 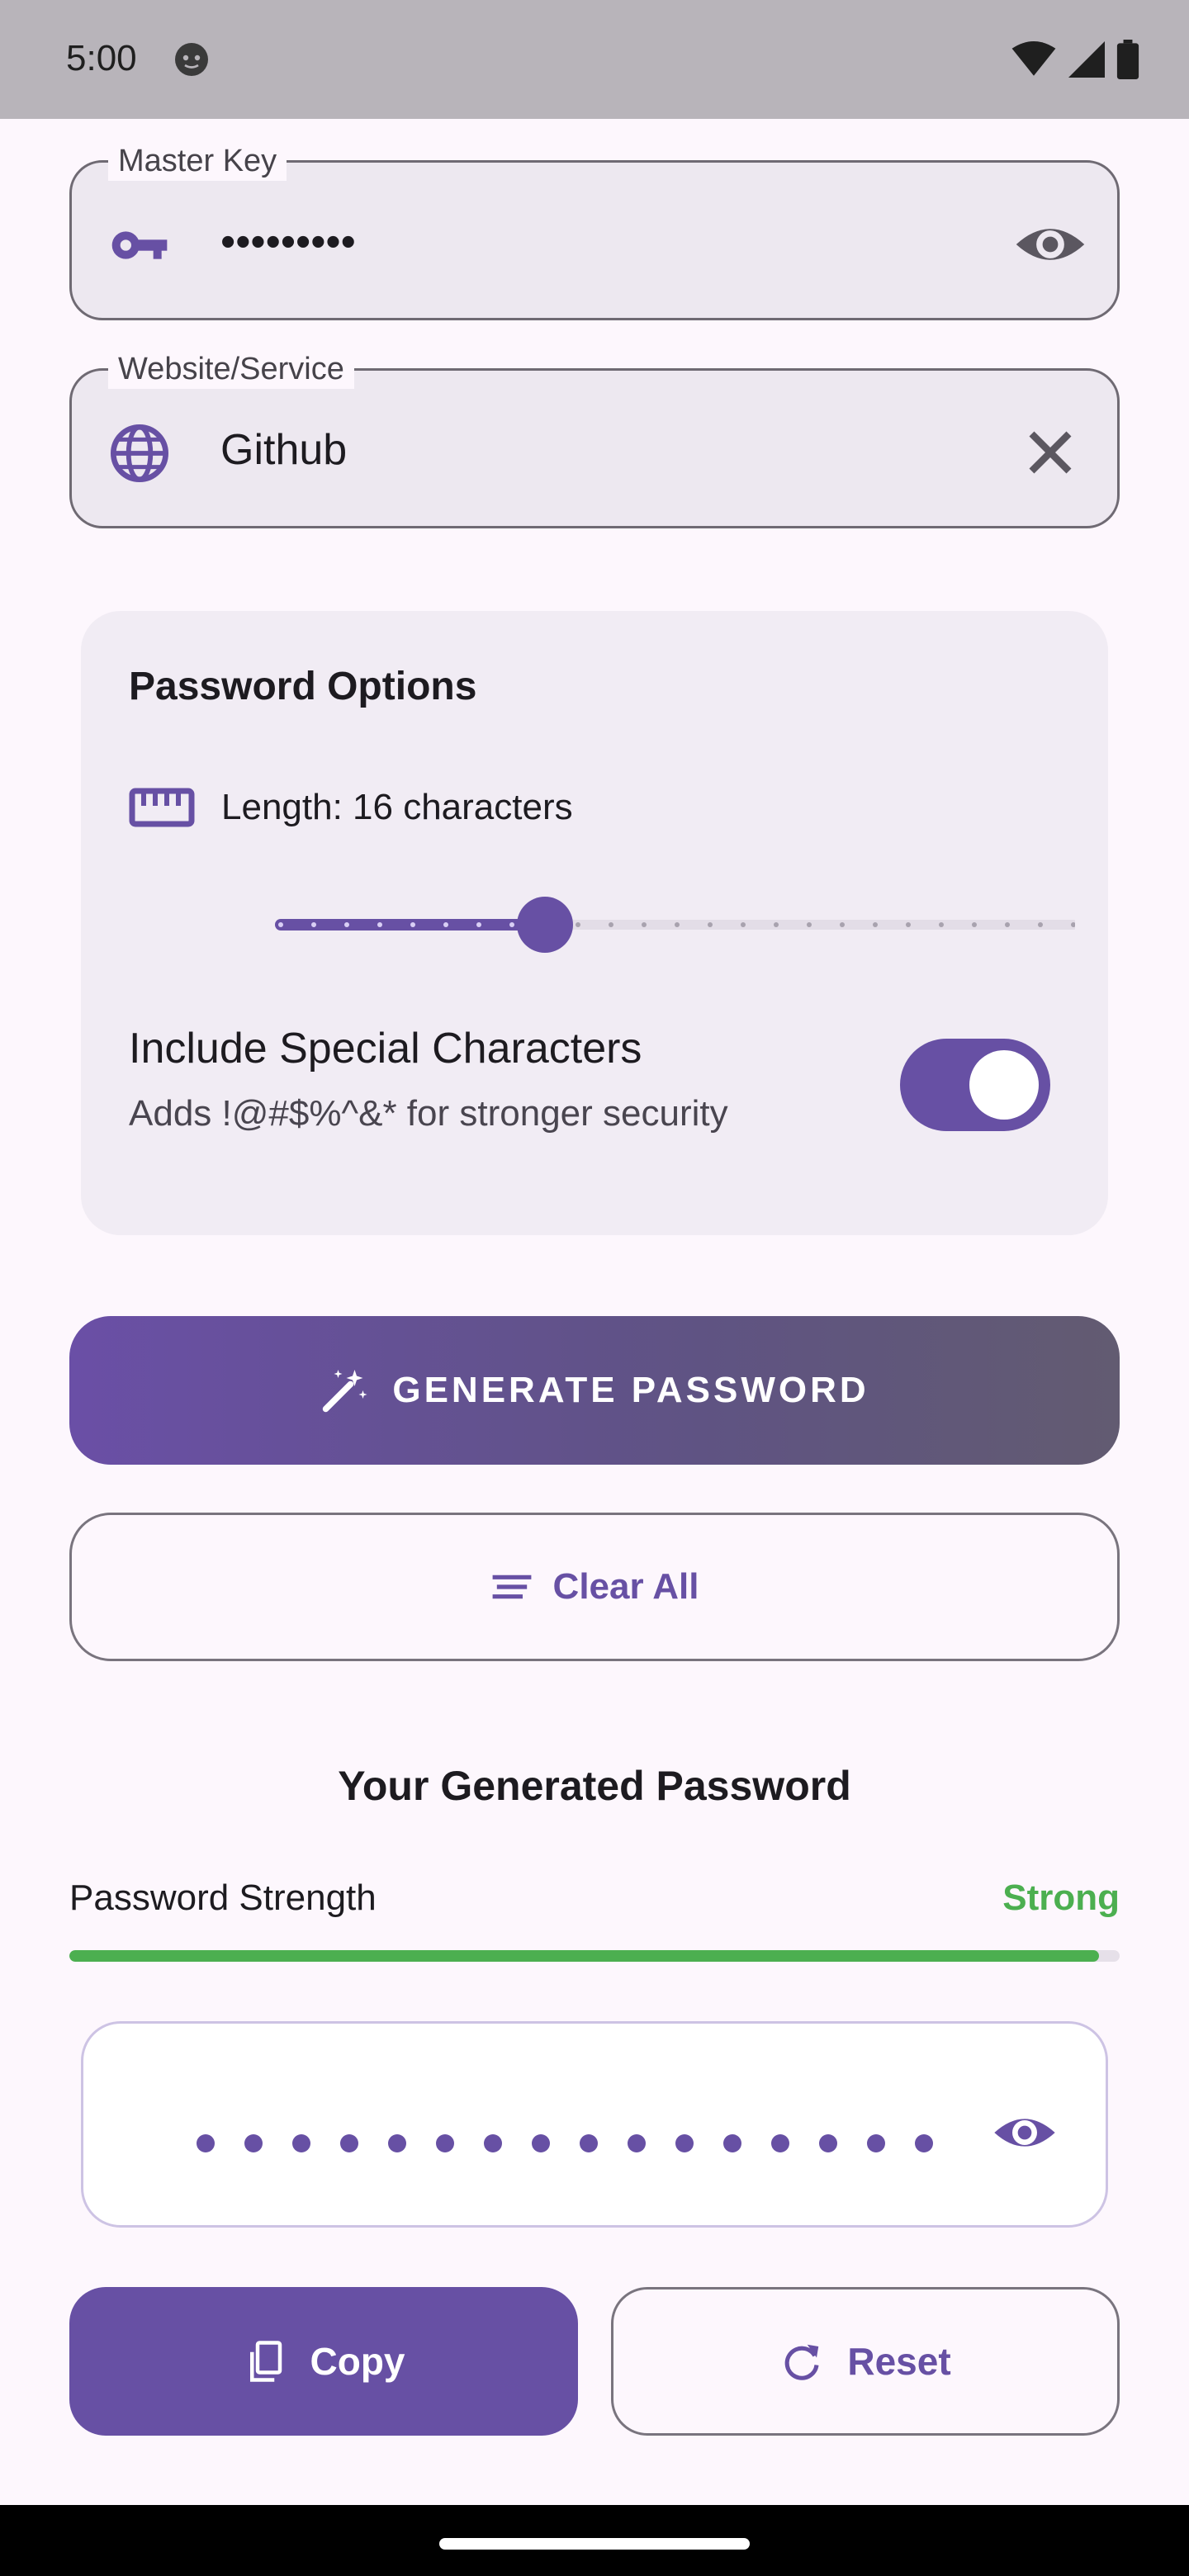 What do you see at coordinates (594, 438) in the screenshot?
I see `website-field: Website/Service Github` at bounding box center [594, 438].